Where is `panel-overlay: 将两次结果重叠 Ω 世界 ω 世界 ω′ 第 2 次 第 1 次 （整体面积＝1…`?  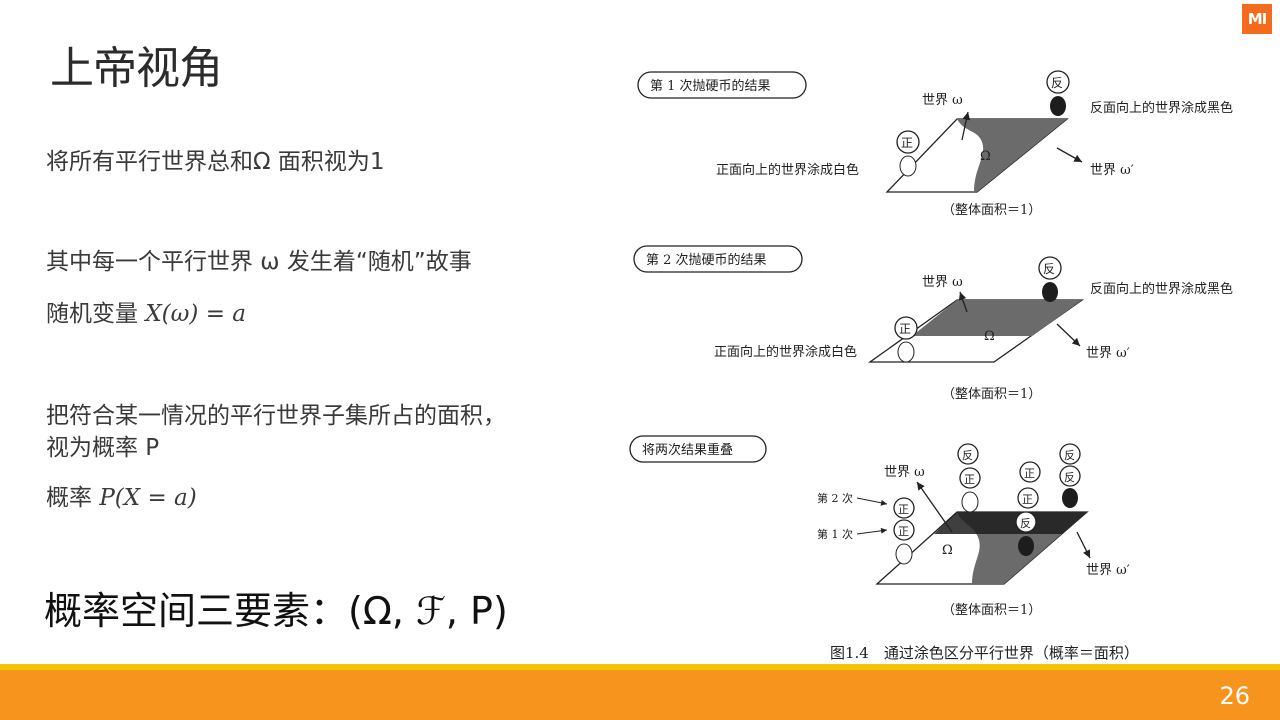
panel-overlay: 将两次结果重叠 Ω 世界 ω 世界 ω′ 第 2 次 第 1 次 （整体面积＝1… is located at coordinates (879, 526).